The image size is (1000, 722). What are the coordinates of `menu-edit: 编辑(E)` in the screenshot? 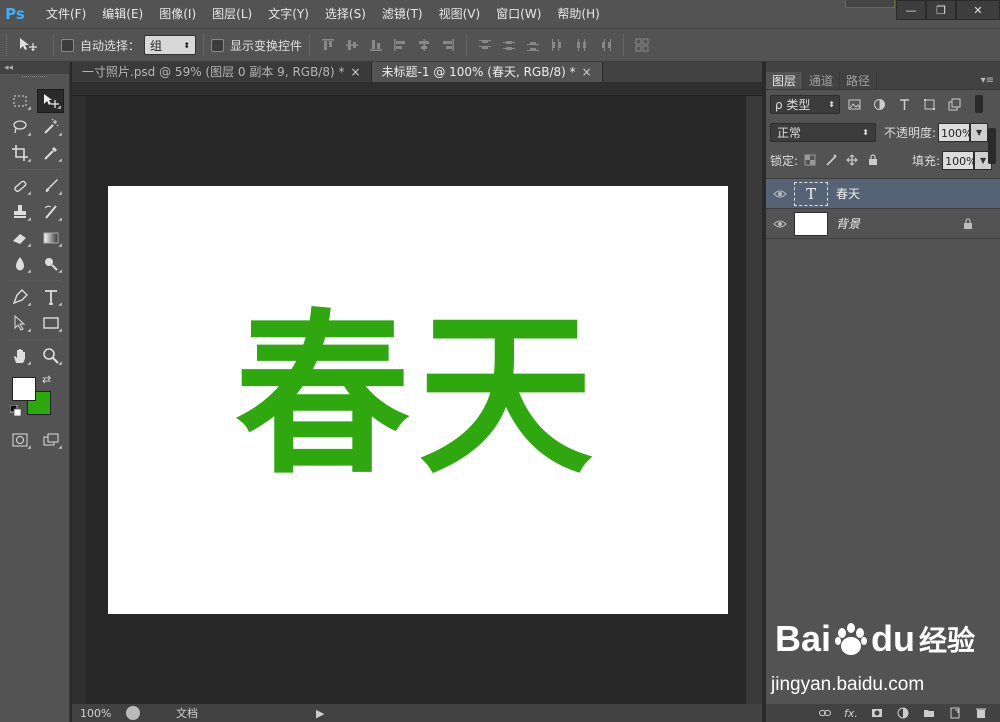 It's located at (122, 14).